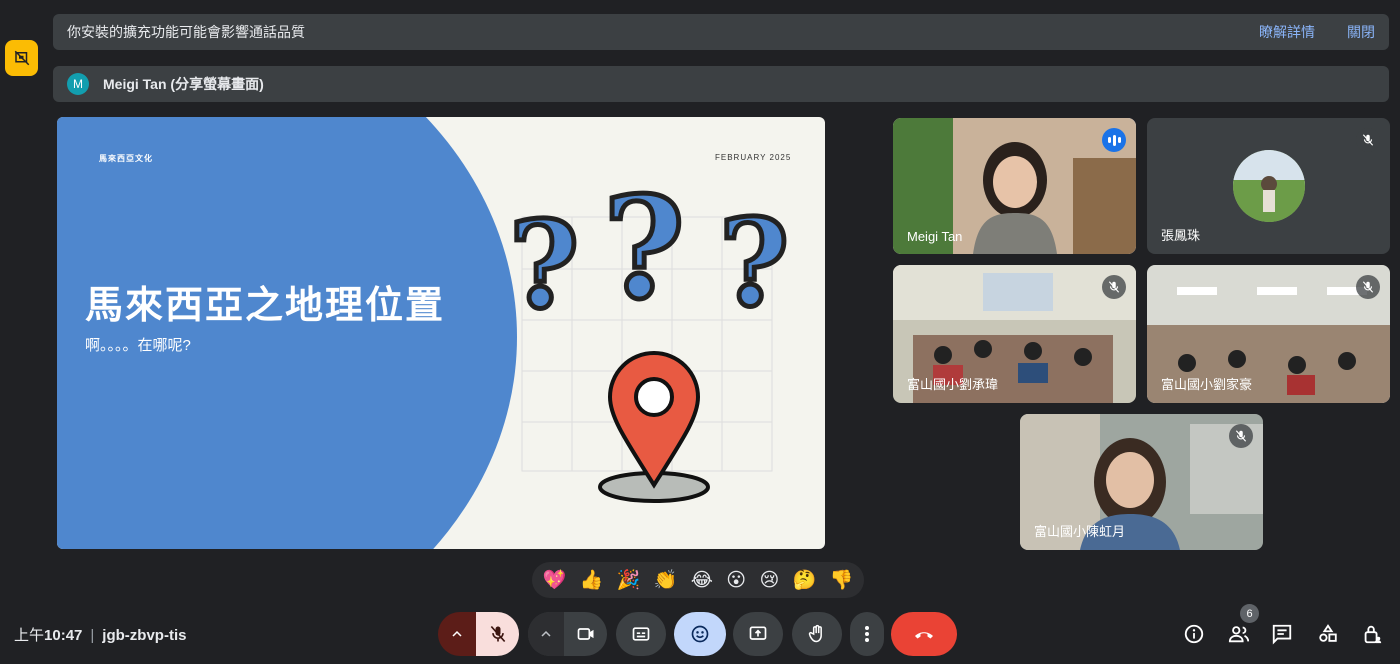  What do you see at coordinates (721, 32) in the screenshot?
I see `extension-warning-banner: 你安裝的擴充功能可能會影響通話品質 瞭解詳情 關閉` at bounding box center [721, 32].